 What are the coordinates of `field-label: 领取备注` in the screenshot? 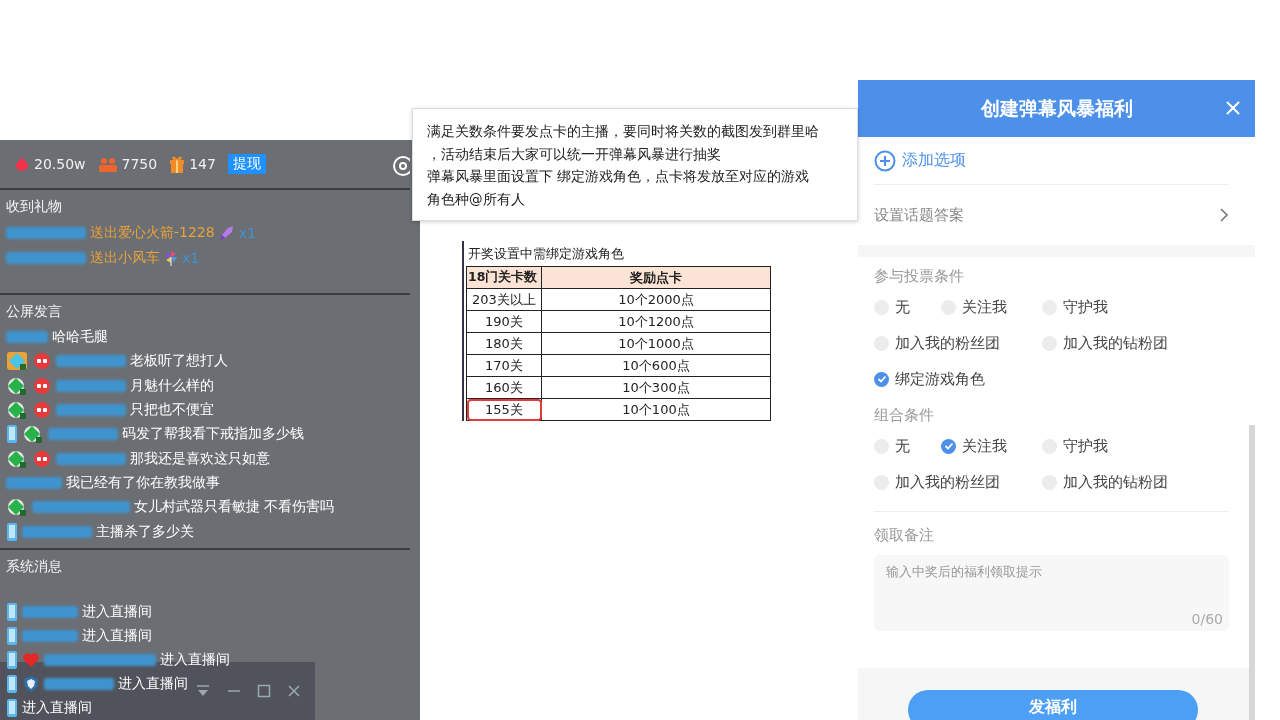 It's located at (904, 535).